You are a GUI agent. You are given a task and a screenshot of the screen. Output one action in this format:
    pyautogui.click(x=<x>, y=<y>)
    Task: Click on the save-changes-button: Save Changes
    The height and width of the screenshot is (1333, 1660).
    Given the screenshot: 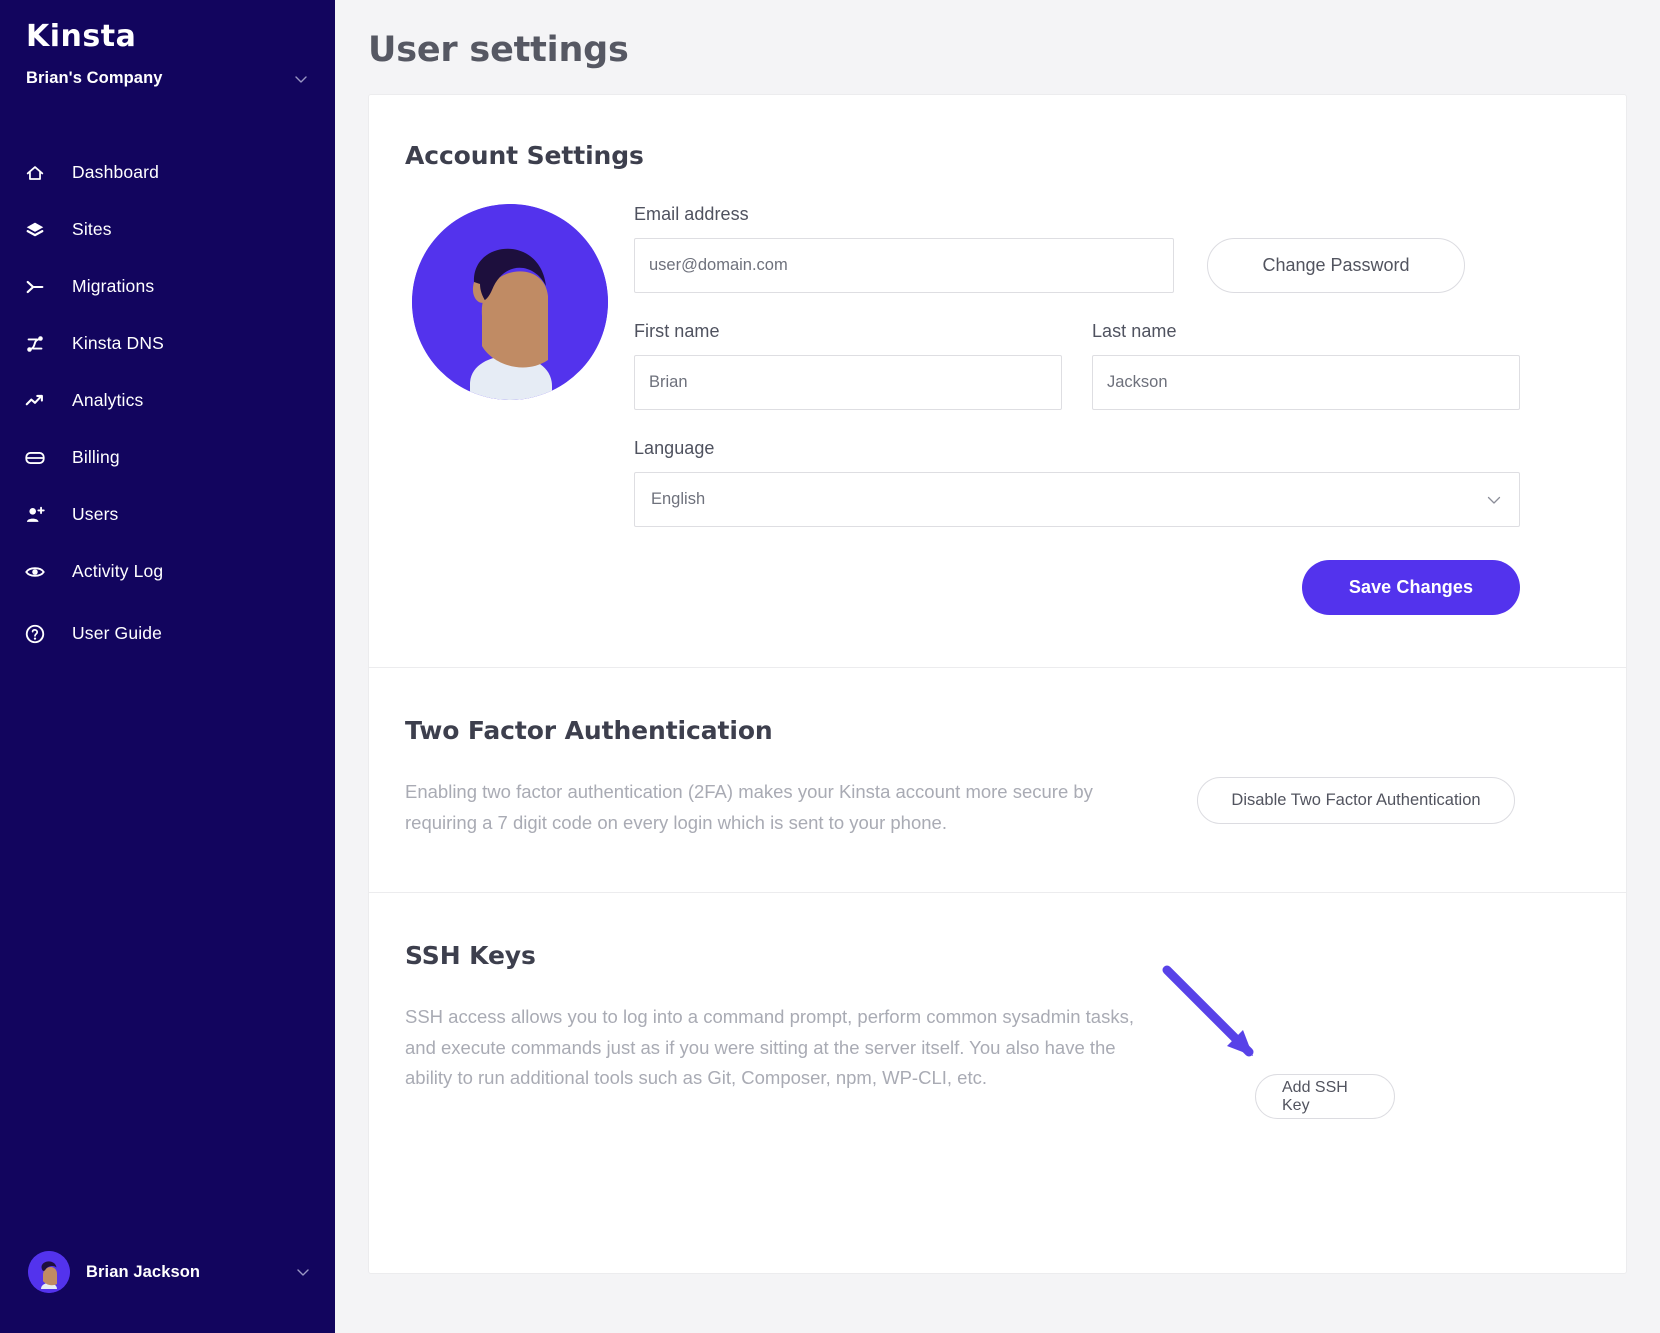 What is the action you would take?
    pyautogui.click(x=1411, y=587)
    